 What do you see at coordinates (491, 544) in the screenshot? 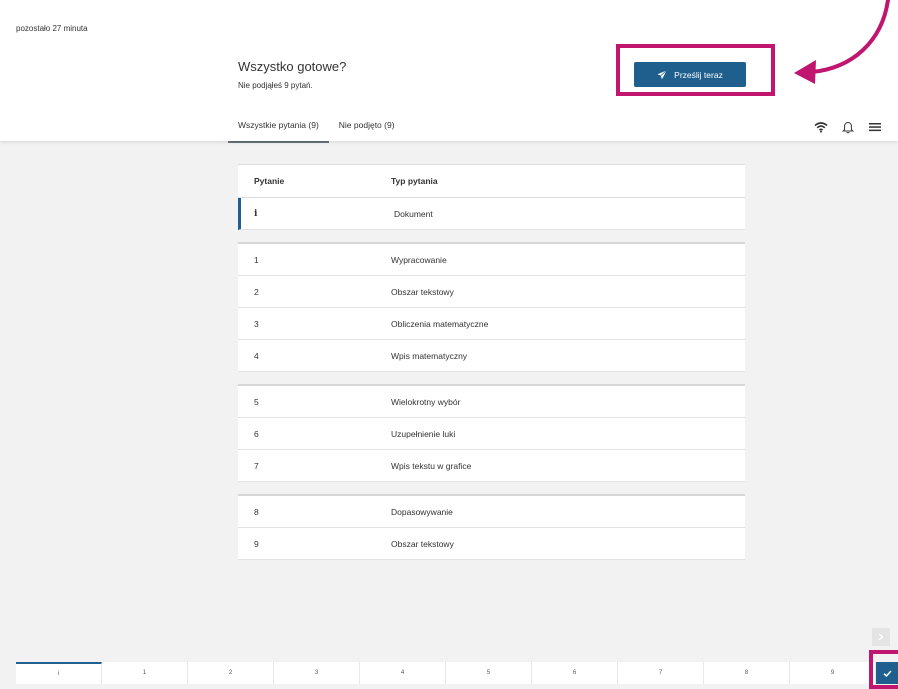
I see `table-row: 9 Obszar tekstowy` at bounding box center [491, 544].